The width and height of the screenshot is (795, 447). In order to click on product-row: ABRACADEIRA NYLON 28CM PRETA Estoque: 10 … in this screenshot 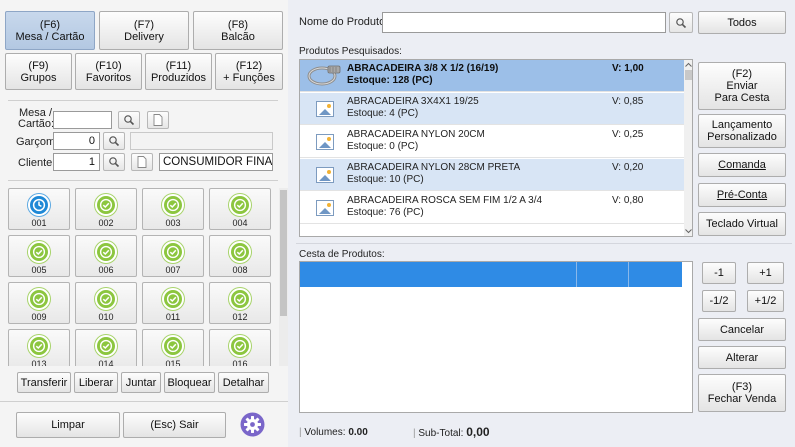, I will do `click(492, 175)`.